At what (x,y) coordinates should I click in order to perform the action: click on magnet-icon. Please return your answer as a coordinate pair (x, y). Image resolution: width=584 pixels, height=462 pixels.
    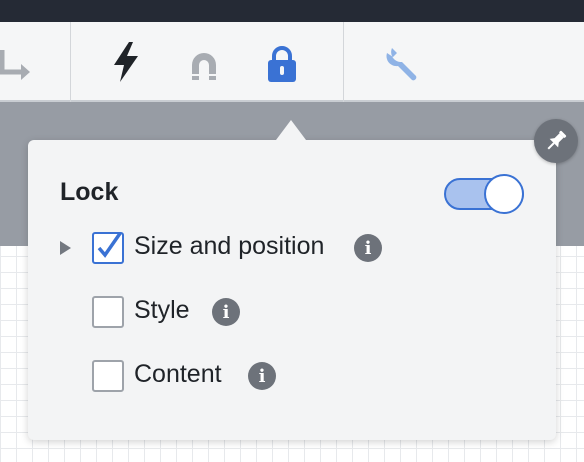
    Looking at the image, I should click on (204, 66).